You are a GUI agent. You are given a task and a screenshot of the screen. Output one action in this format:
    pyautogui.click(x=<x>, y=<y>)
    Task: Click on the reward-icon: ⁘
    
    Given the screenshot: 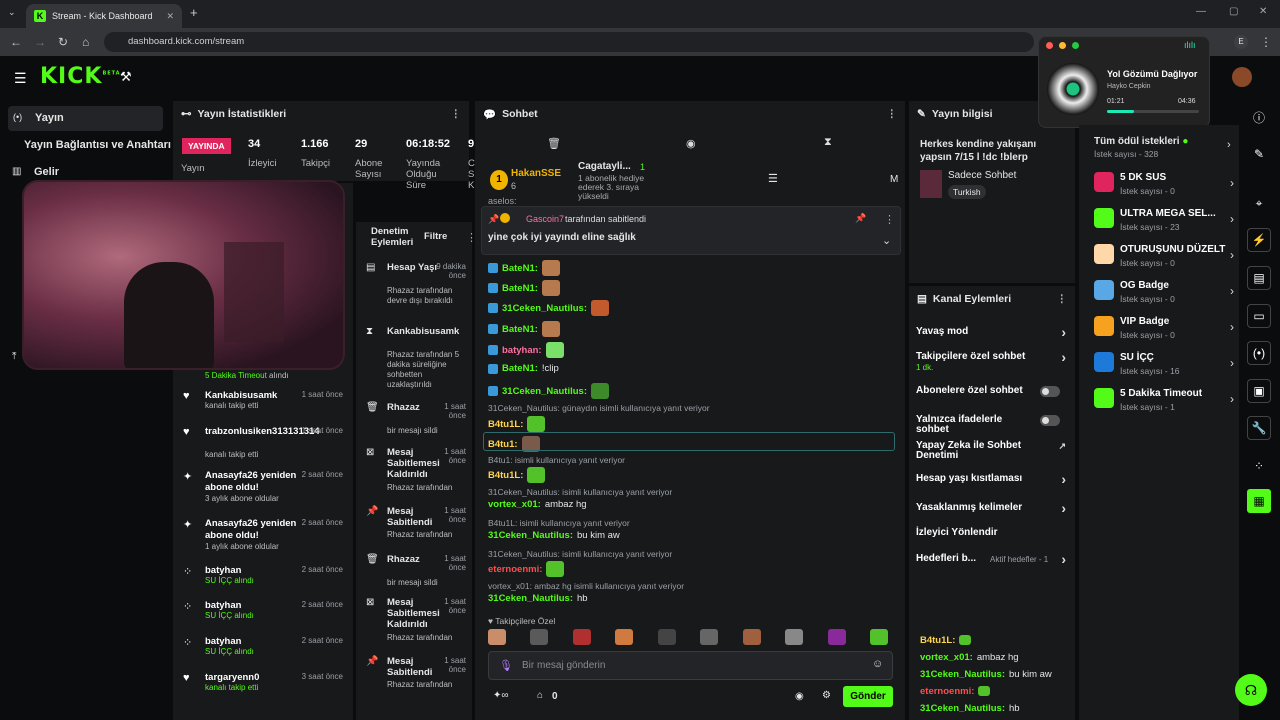 What is the action you would take?
    pyautogui.click(x=1259, y=466)
    